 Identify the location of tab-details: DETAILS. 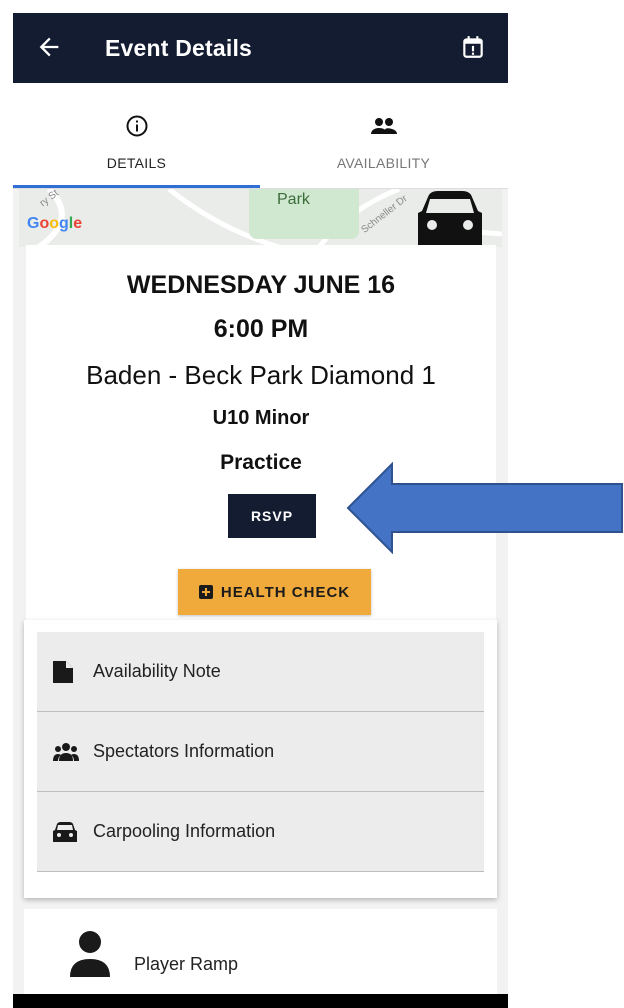
(136, 136).